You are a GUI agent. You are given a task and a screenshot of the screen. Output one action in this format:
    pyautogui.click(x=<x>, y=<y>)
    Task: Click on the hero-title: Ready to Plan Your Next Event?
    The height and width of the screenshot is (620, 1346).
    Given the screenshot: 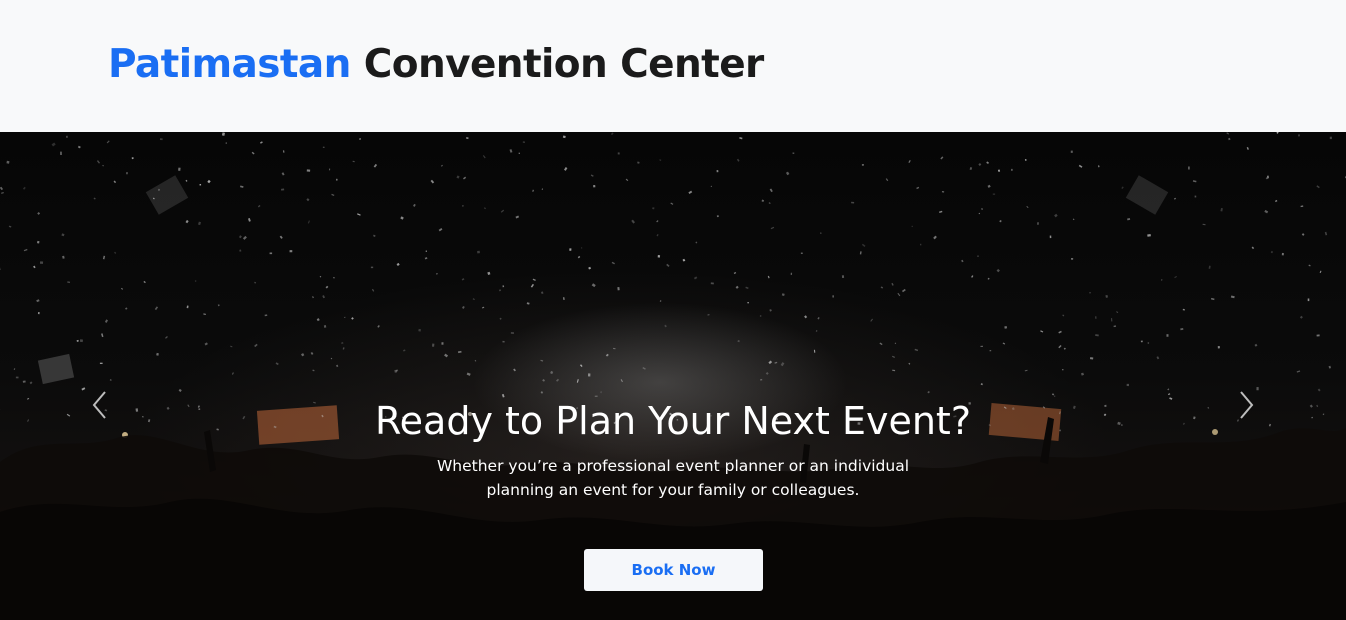 What is the action you would take?
    pyautogui.click(x=673, y=421)
    